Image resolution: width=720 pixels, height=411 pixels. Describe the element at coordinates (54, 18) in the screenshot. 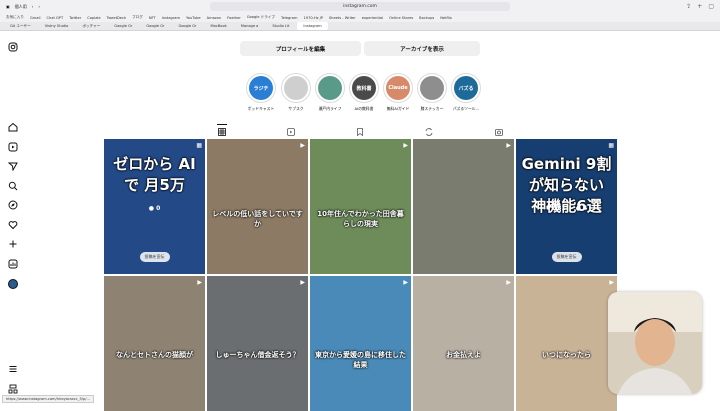

I see `bookmark-item: Chat GPT` at that location.